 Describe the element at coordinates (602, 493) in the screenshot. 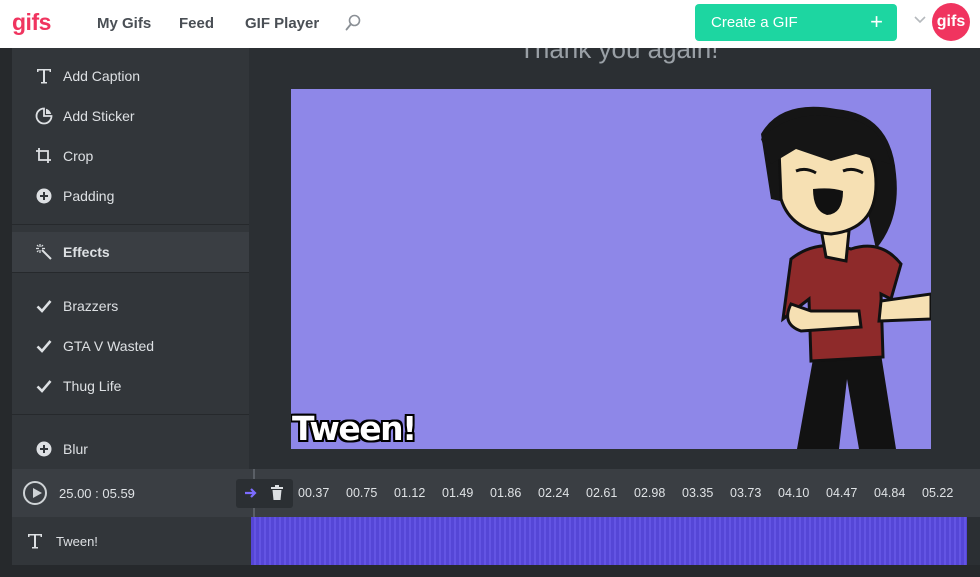

I see `tick-label: 02.61` at that location.